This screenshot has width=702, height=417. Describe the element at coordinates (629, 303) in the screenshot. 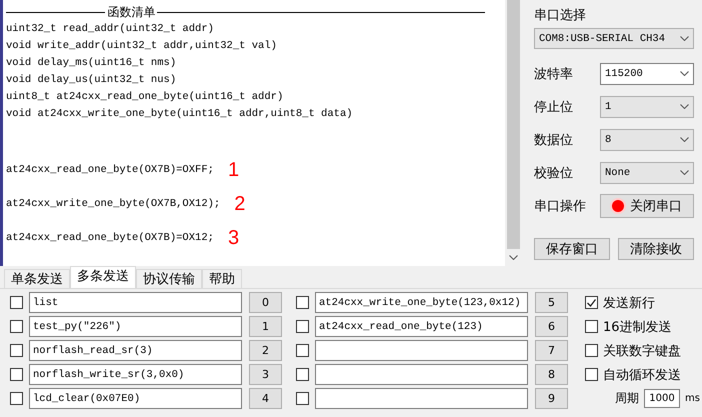

I see `option-label: 发送新行` at that location.